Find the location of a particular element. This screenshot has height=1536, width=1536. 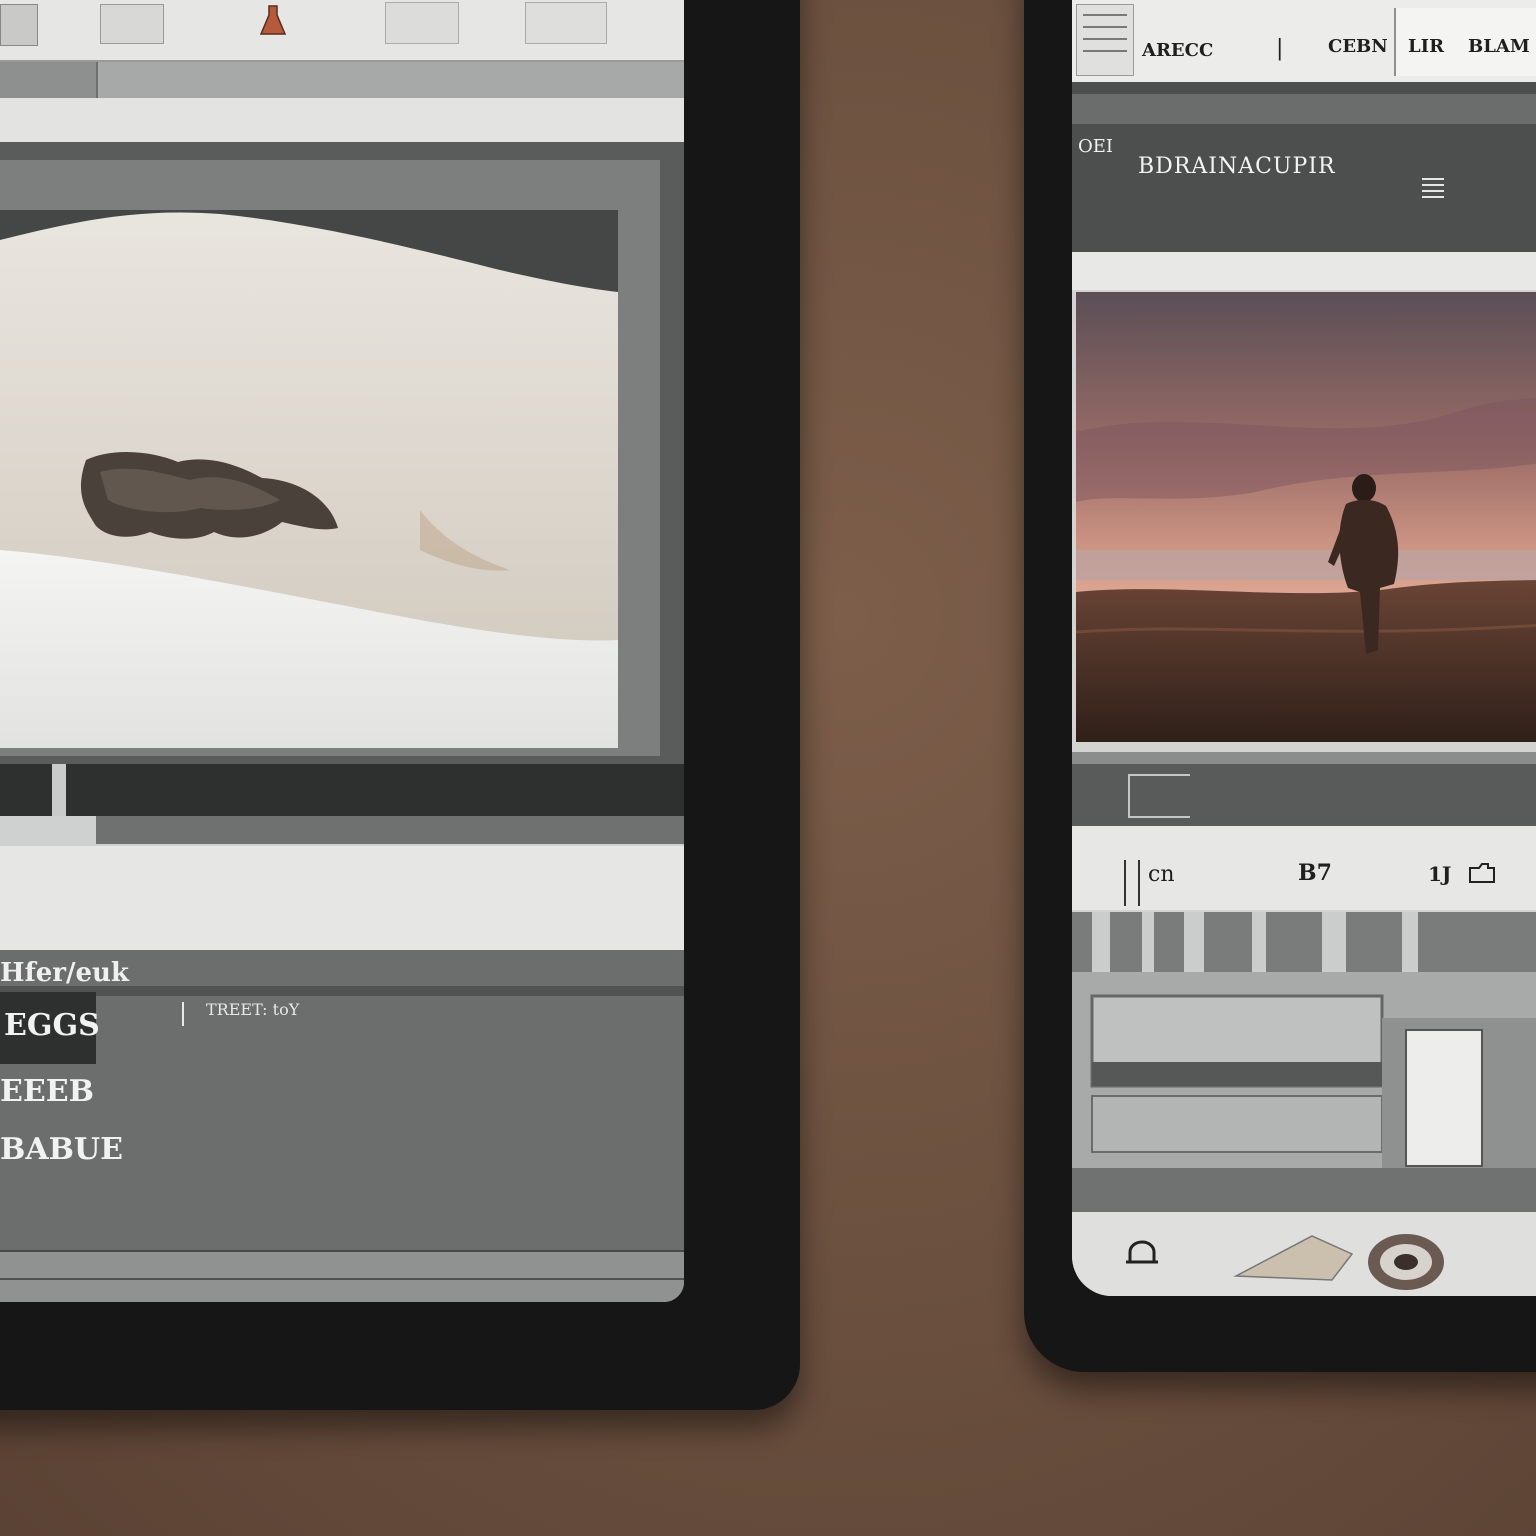

tab-active is located at coordinates (390, 80).